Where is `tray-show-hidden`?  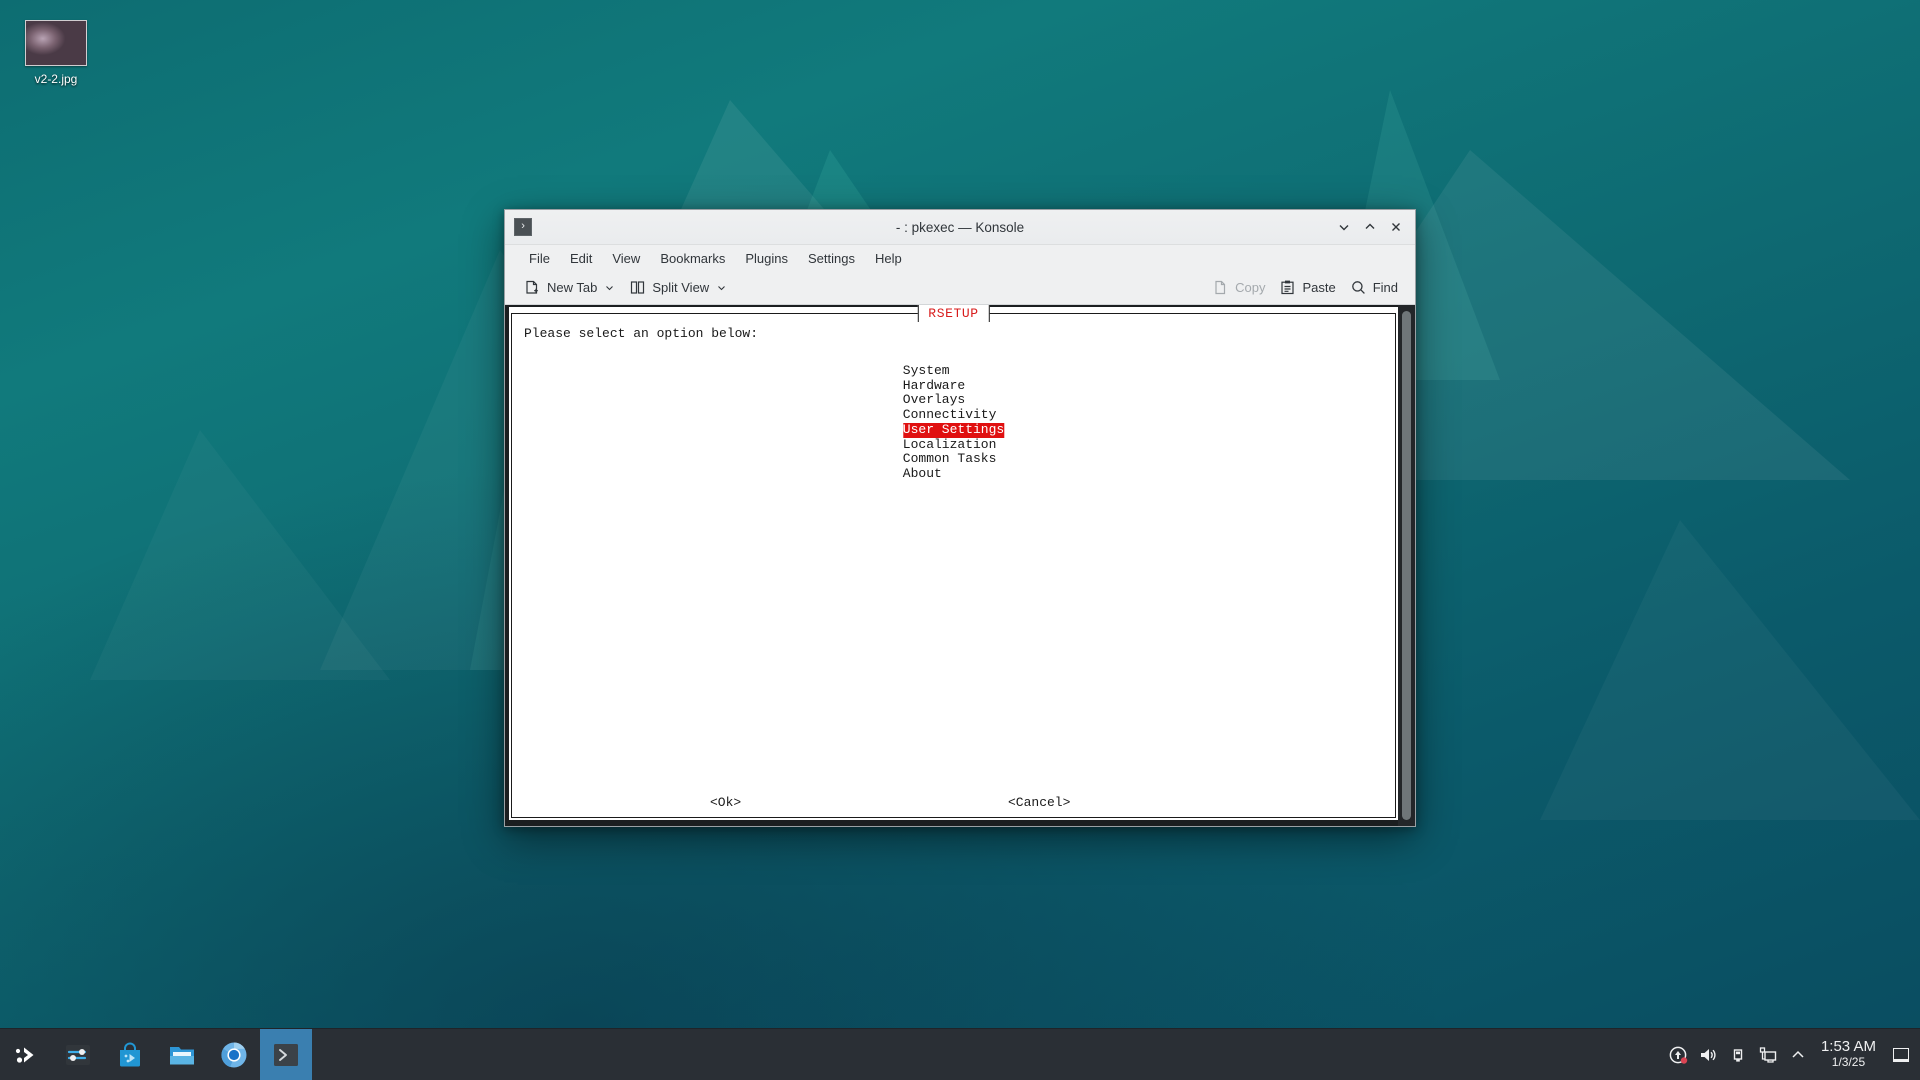
tray-show-hidden is located at coordinates (1798, 1054).